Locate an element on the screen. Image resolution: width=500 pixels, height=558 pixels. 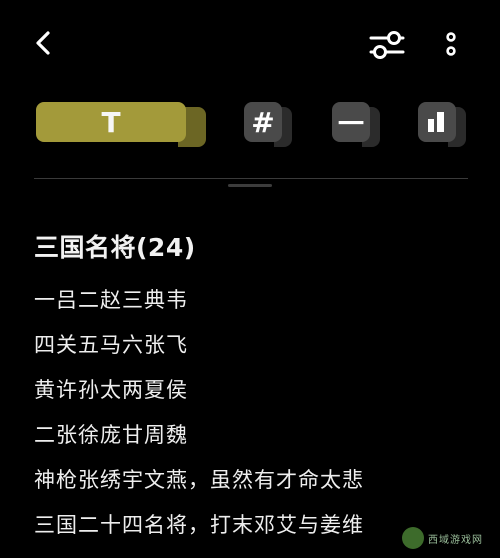
toolbar-divider is located at coordinates (251, 178).